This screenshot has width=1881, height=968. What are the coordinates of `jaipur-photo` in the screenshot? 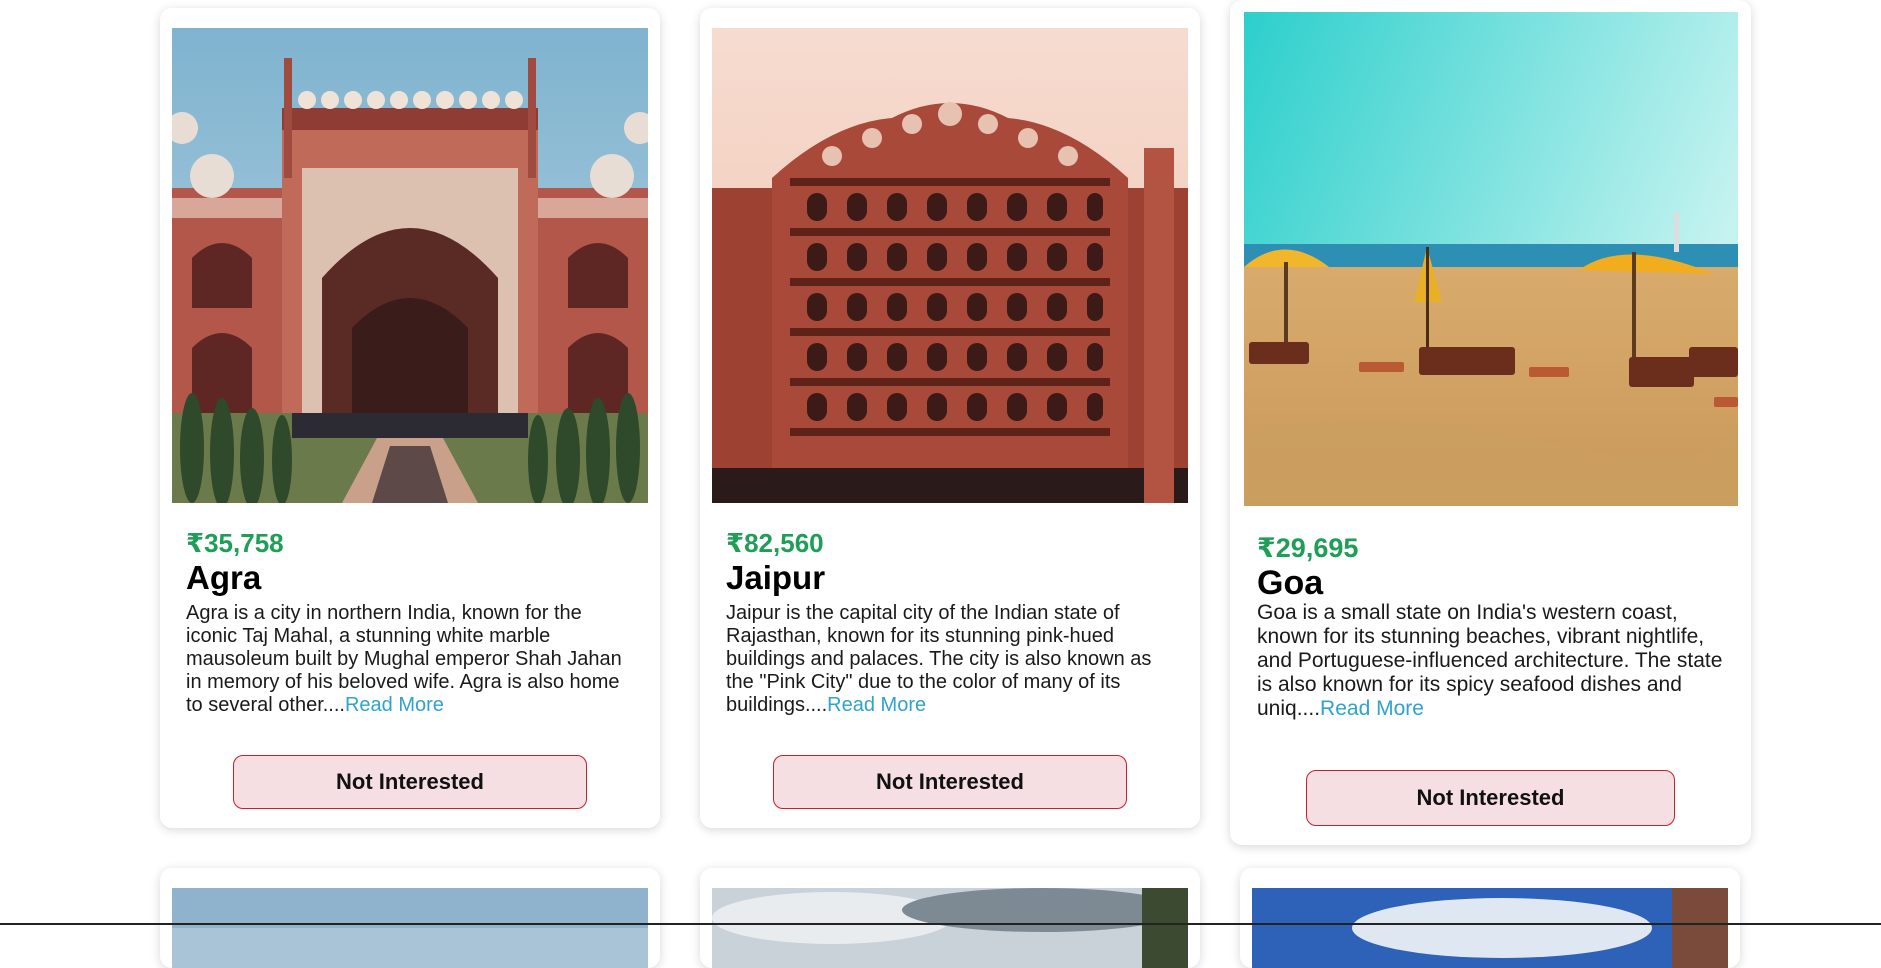 It's located at (950, 265).